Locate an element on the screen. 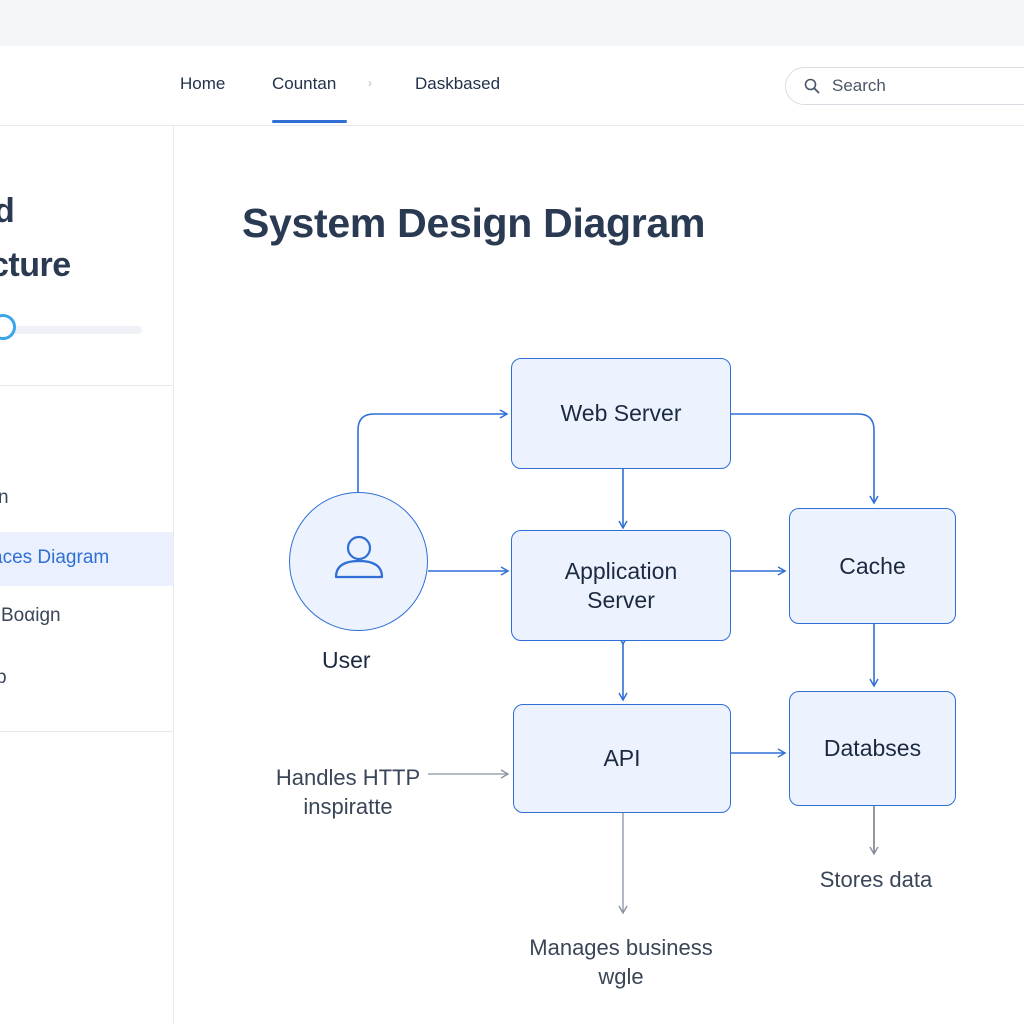 The image size is (1024, 1024). cache-node: Cache is located at coordinates (872, 566).